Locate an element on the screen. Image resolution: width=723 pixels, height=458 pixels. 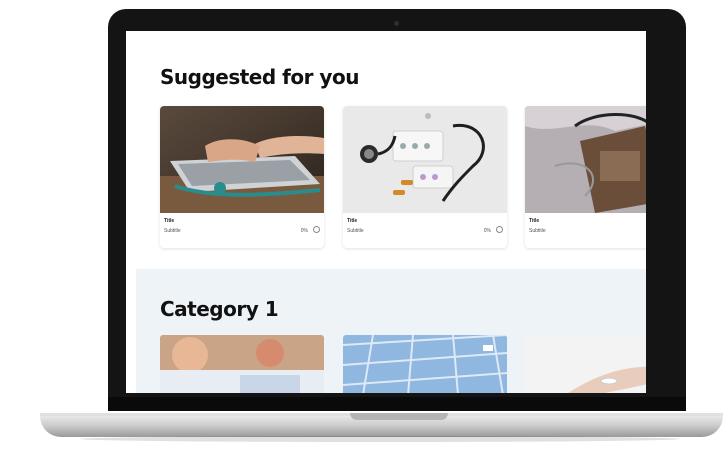
category-image-hospital is located at coordinates (425, 364).